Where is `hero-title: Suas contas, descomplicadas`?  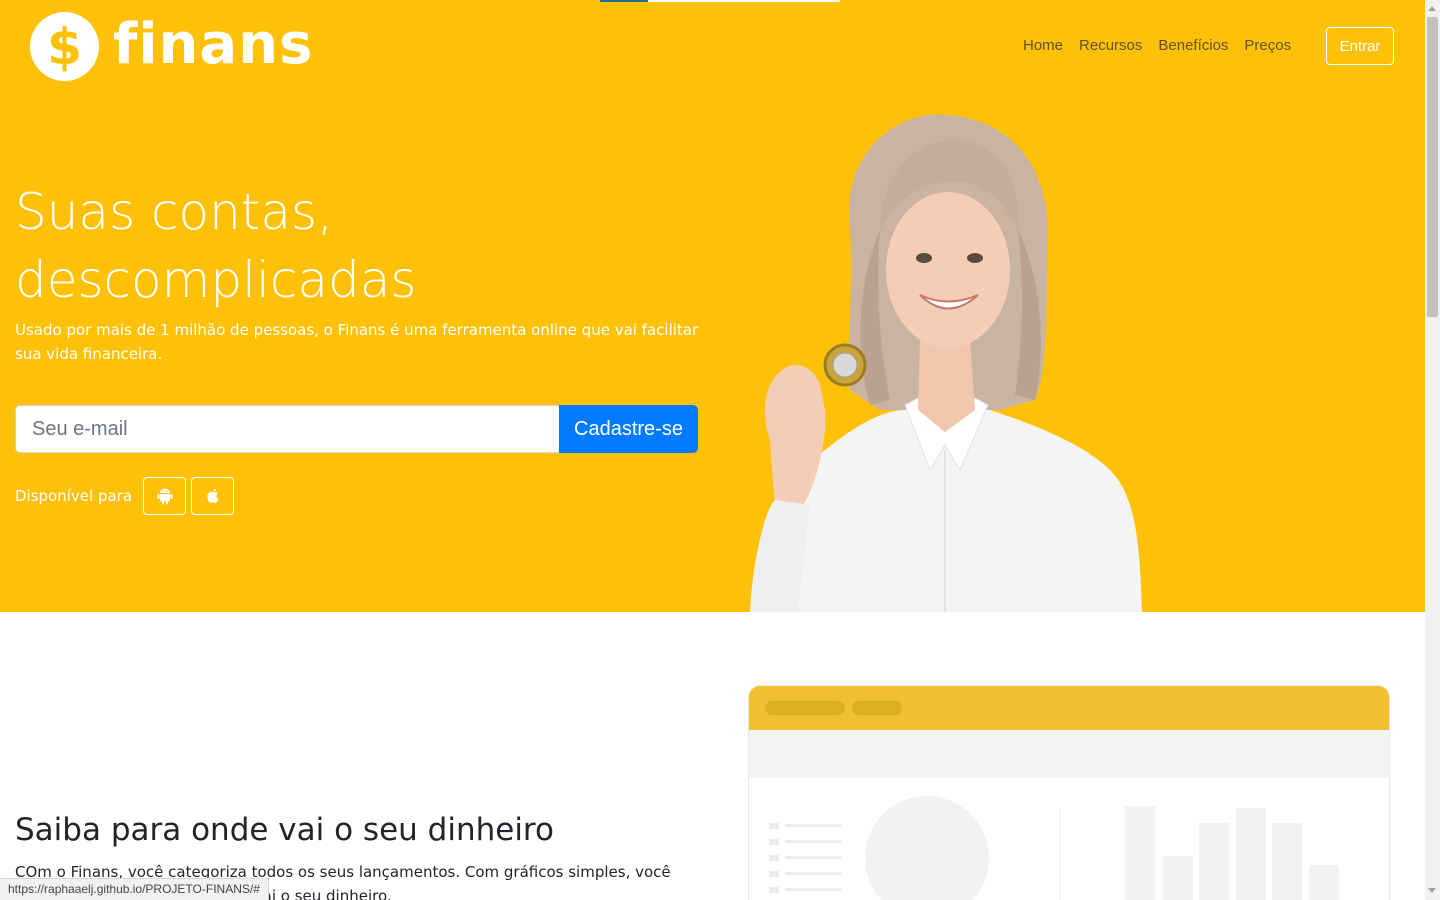
hero-title: Suas contas, descomplicadas is located at coordinates (315, 246).